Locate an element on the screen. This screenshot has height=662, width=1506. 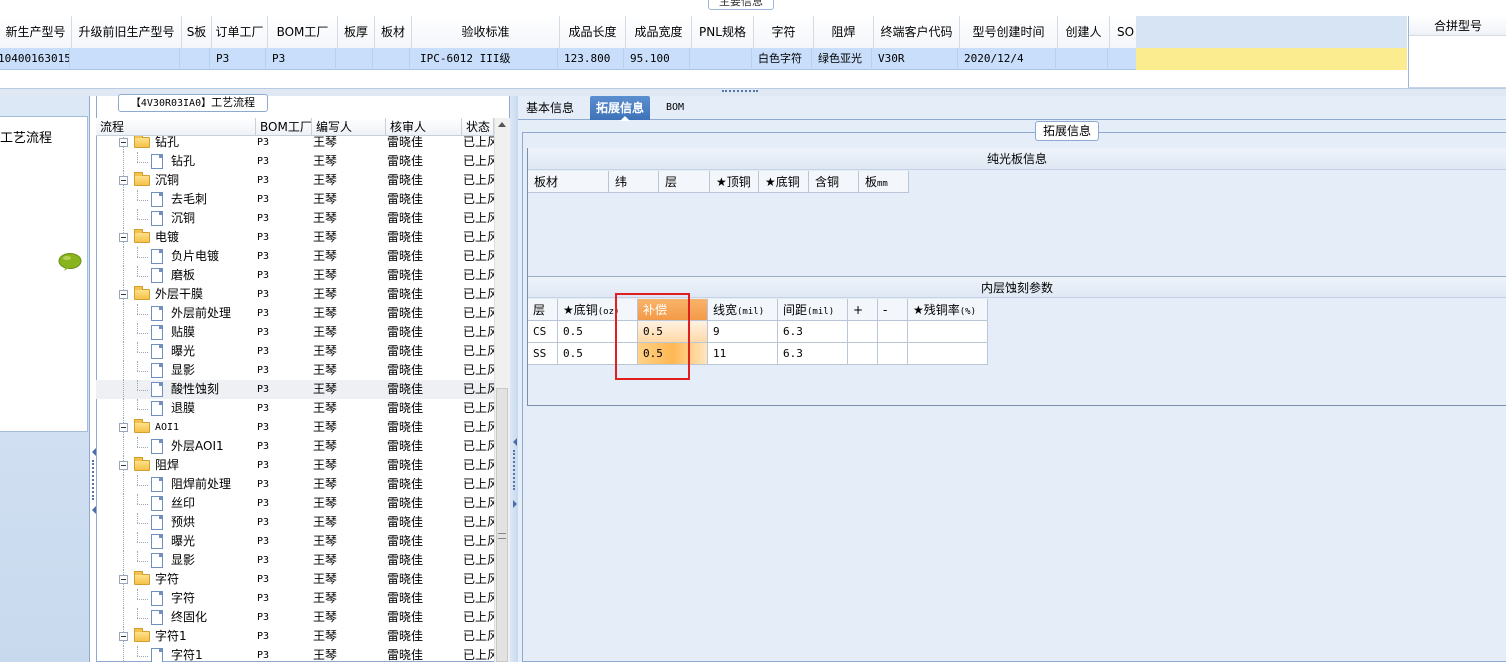
inner-col-header: 层 is located at coordinates (543, 310).